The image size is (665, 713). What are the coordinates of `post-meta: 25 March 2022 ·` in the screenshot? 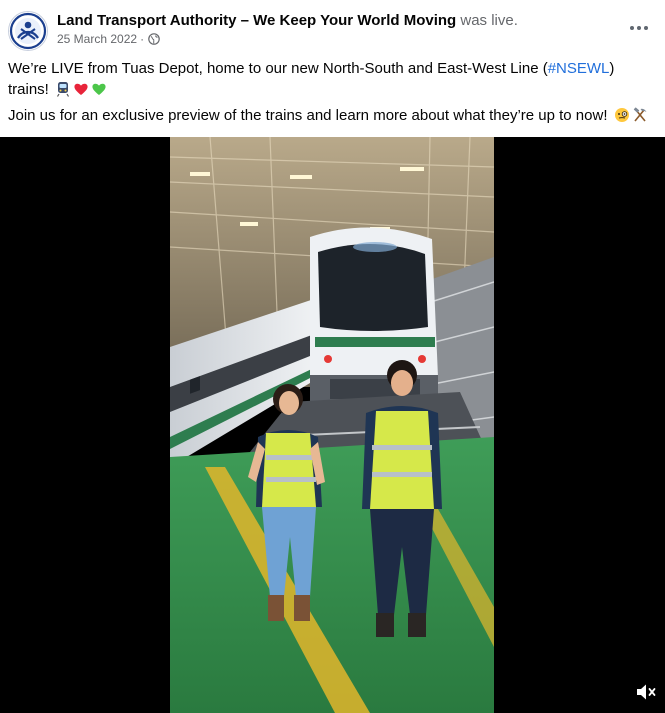 It's located at (108, 39).